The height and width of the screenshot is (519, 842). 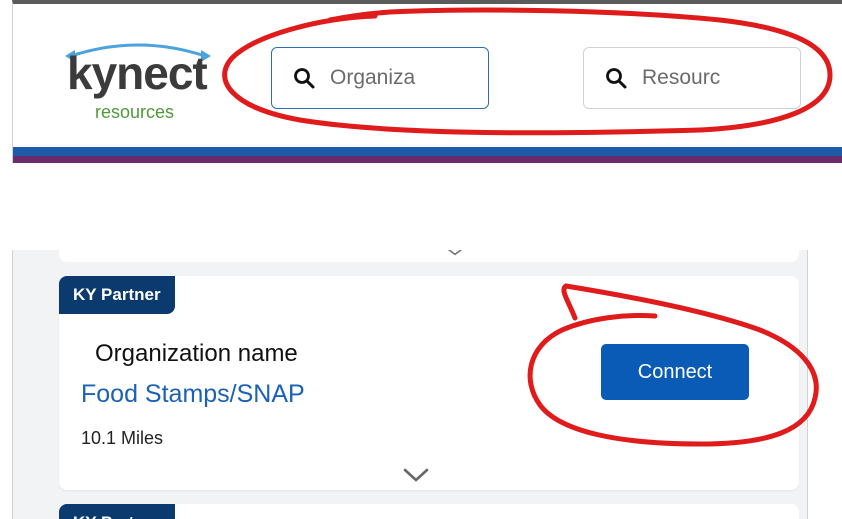 What do you see at coordinates (681, 77) in the screenshot?
I see `resource-search-placeholder: Resourc` at bounding box center [681, 77].